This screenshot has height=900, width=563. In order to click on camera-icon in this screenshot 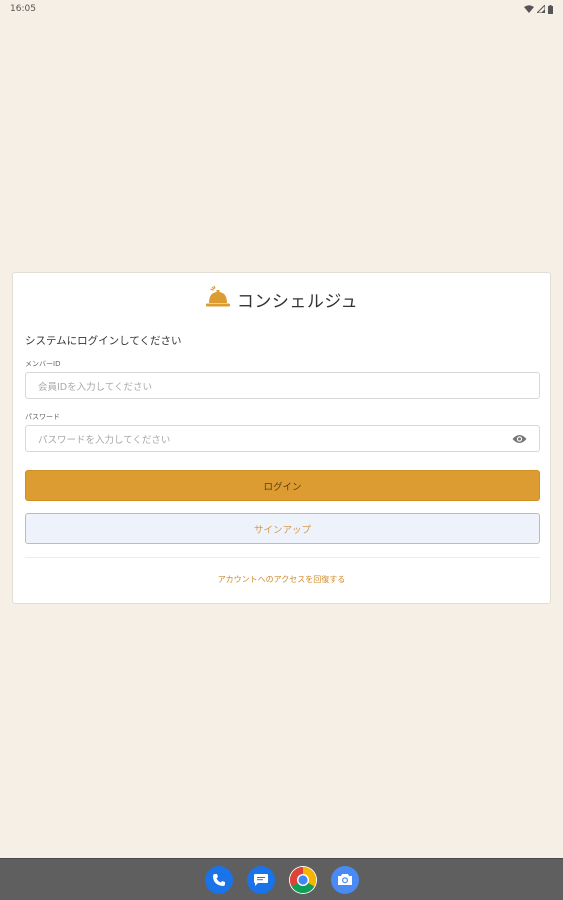, I will do `click(344, 879)`.